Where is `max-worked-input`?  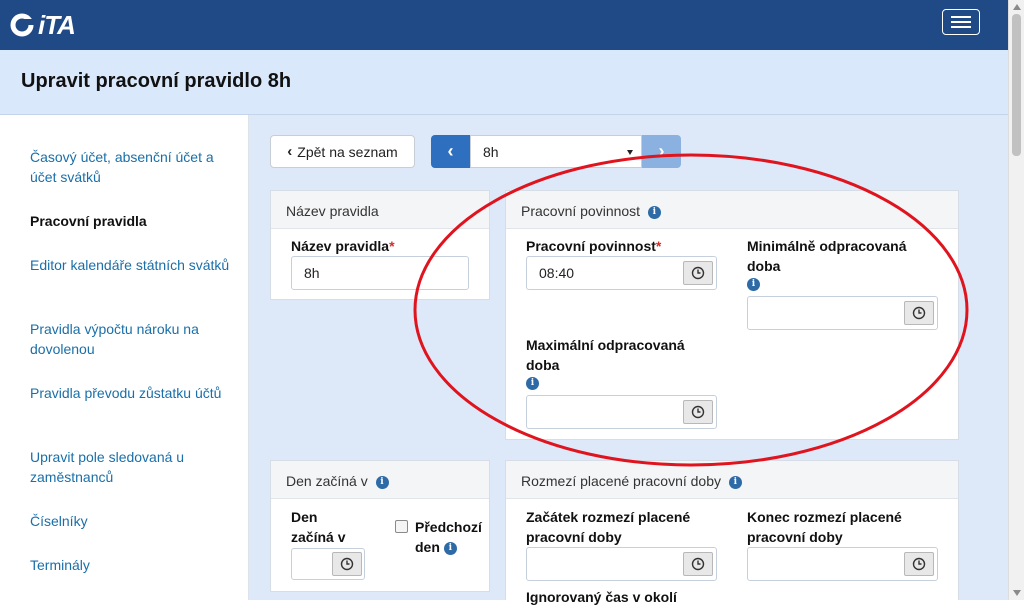 max-worked-input is located at coordinates (621, 412).